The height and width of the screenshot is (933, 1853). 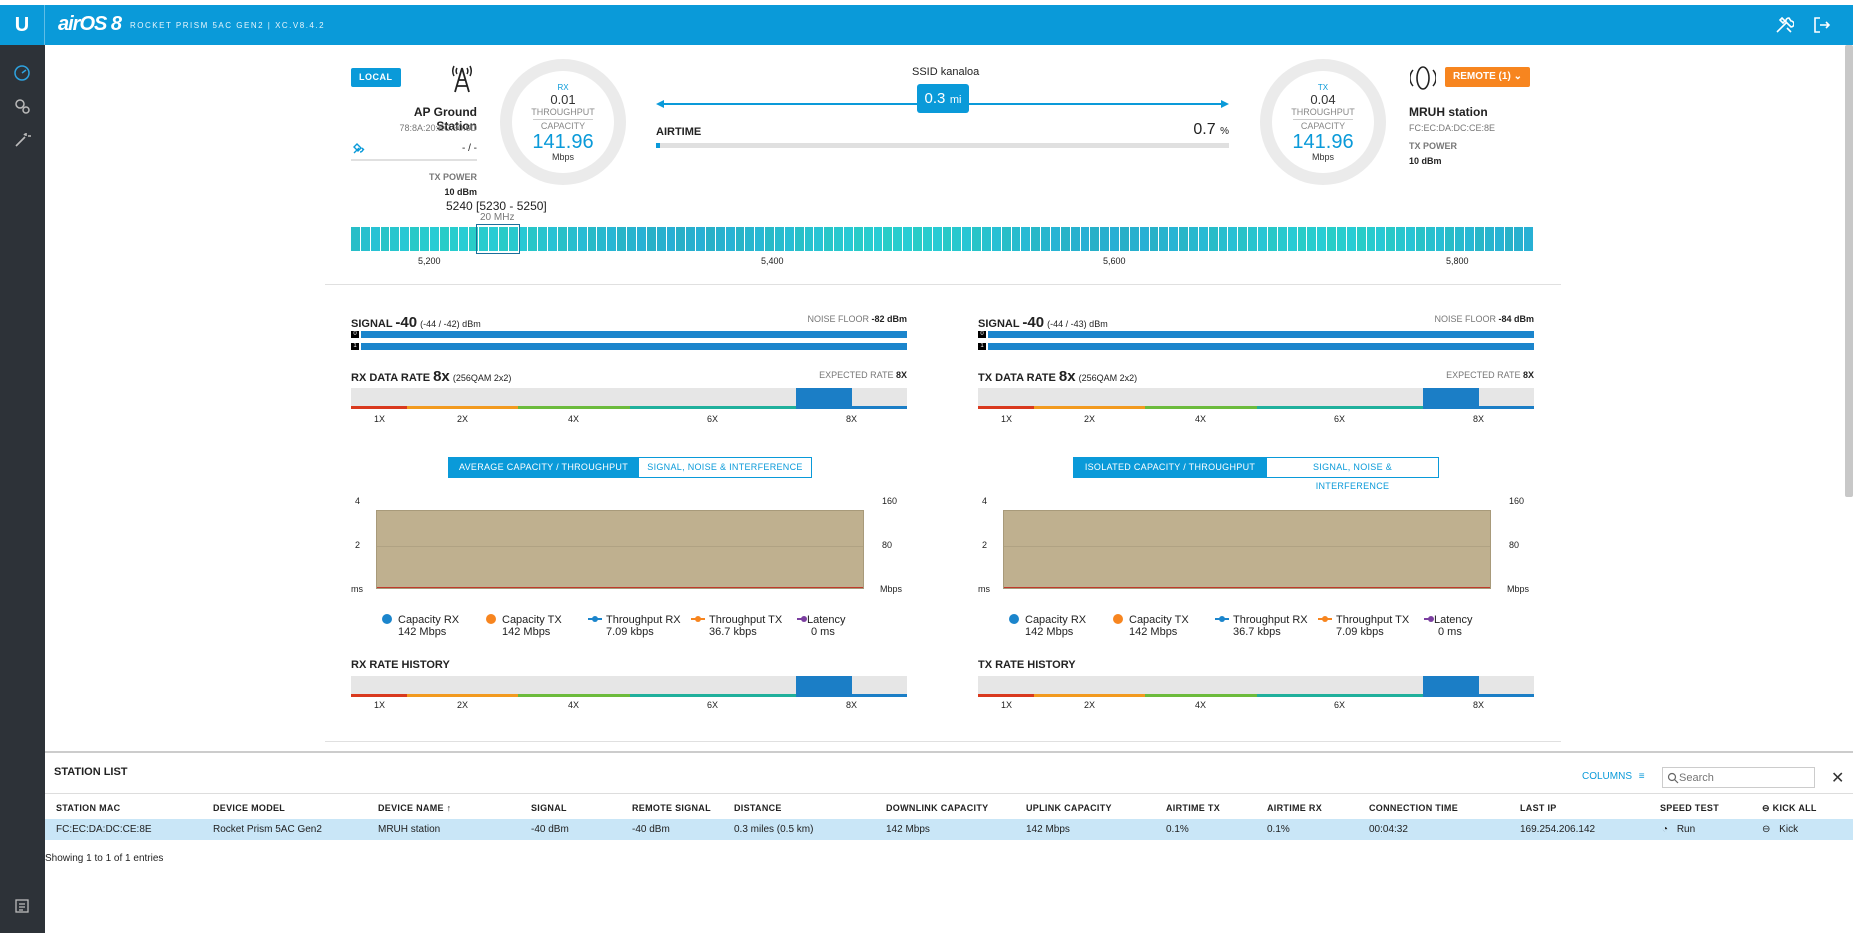 I want to click on column-header: AIRTIME RX, so click(x=1294, y=808).